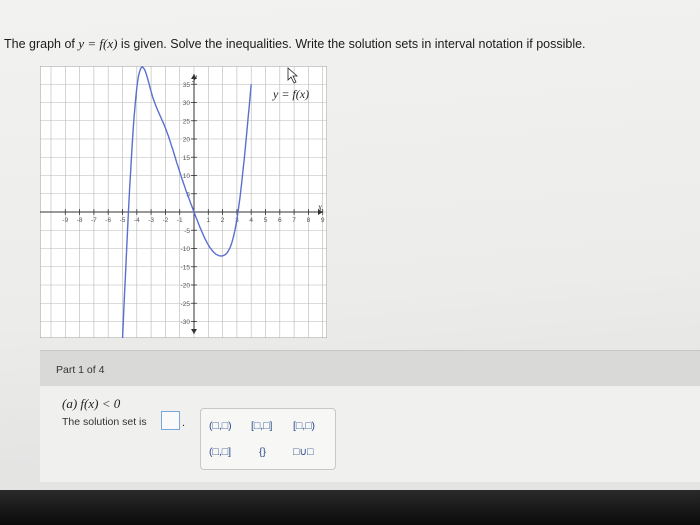  Describe the element at coordinates (187, 140) in the screenshot. I see `y-tick-label: 20` at that location.